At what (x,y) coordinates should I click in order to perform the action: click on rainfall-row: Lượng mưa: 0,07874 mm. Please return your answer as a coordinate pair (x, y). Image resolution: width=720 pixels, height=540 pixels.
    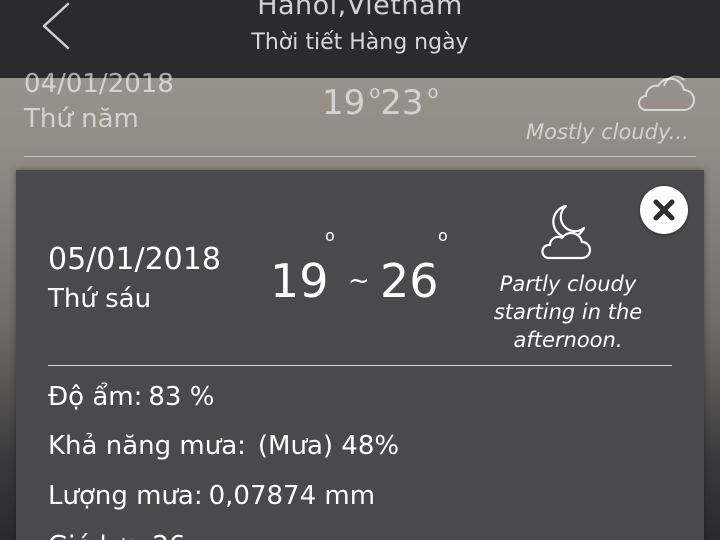
    Looking at the image, I should click on (211, 496).